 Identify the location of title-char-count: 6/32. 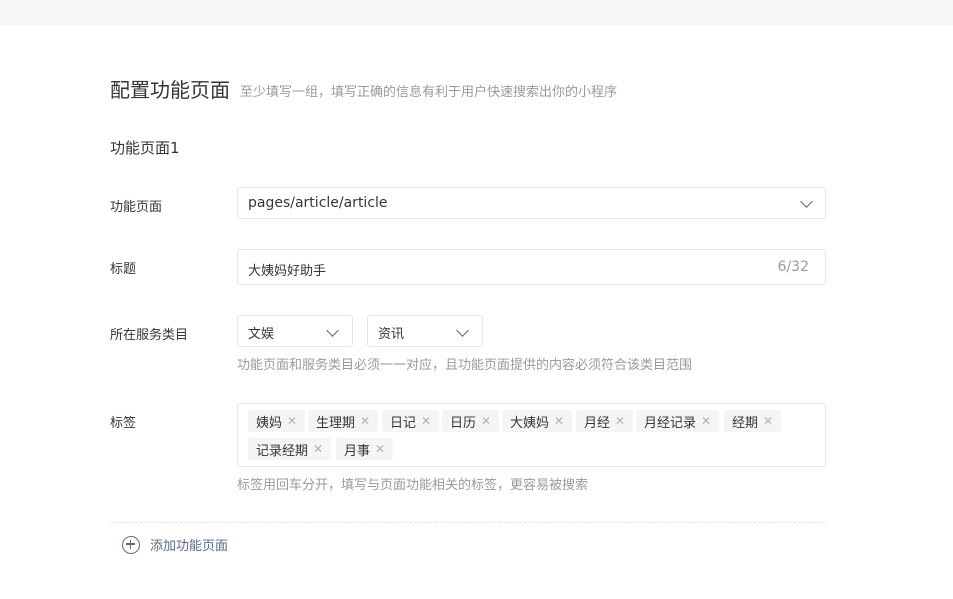
(793, 267).